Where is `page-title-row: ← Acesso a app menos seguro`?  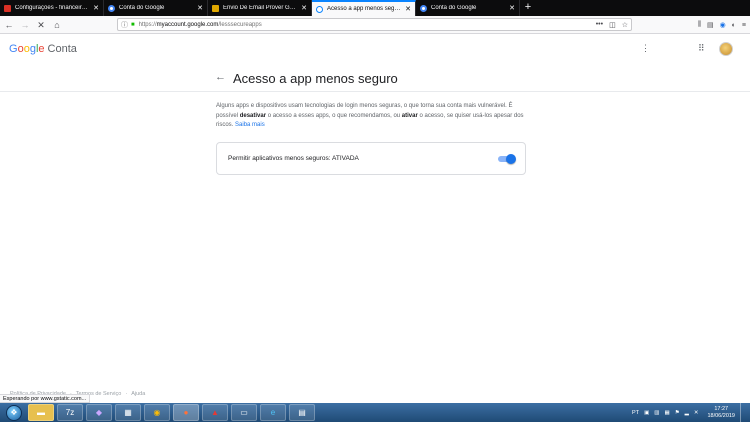 page-title-row: ← Acesso a app menos seguro is located at coordinates (375, 78).